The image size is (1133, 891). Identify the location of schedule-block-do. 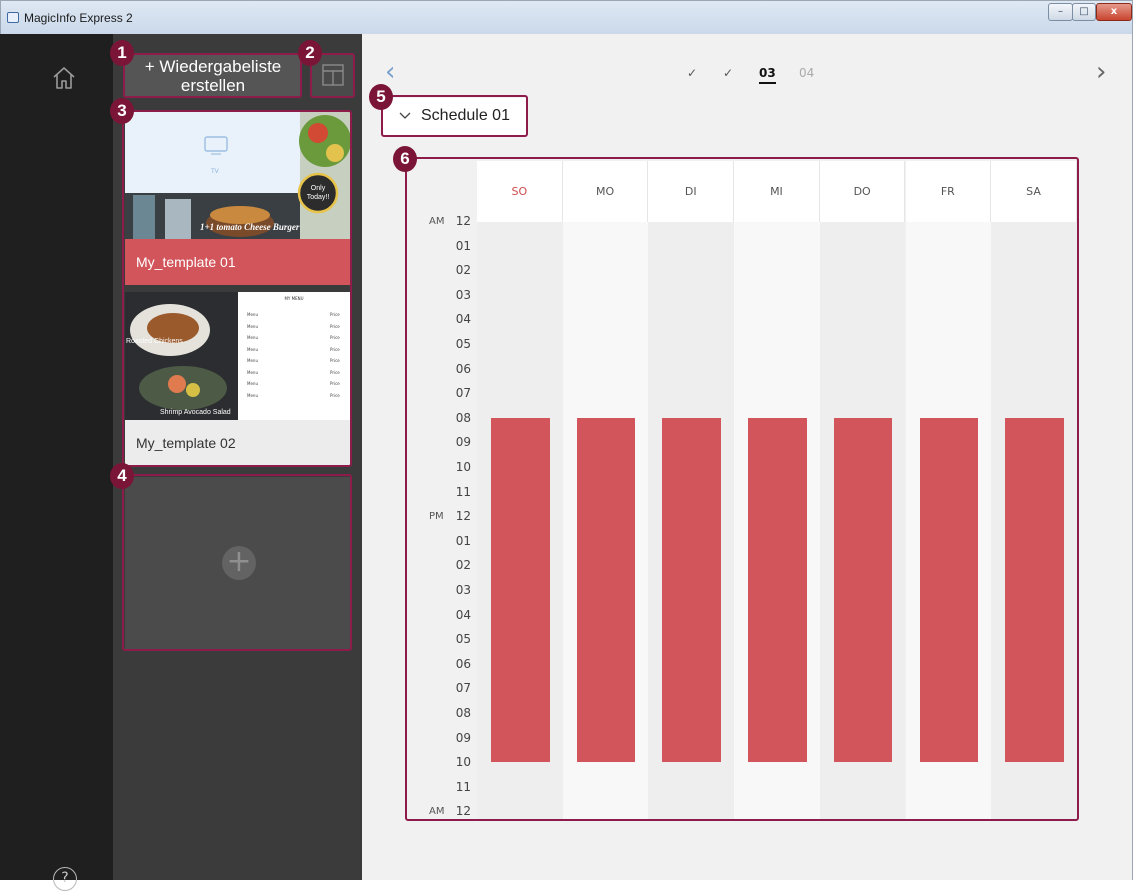
(863, 590).